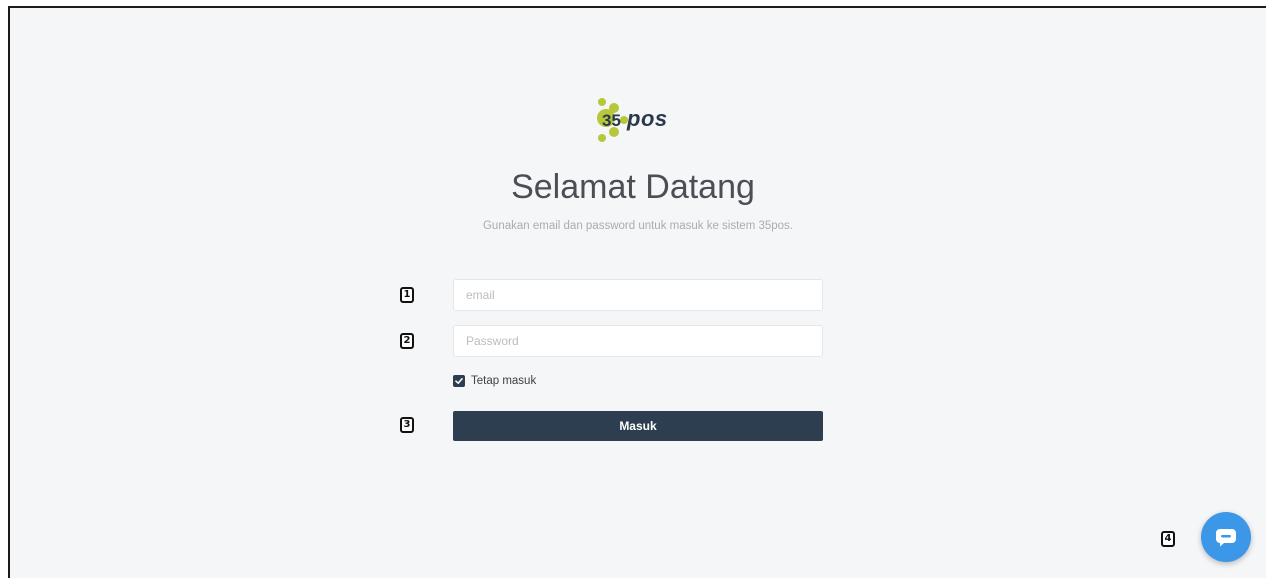  I want to click on checkmark-icon, so click(459, 381).